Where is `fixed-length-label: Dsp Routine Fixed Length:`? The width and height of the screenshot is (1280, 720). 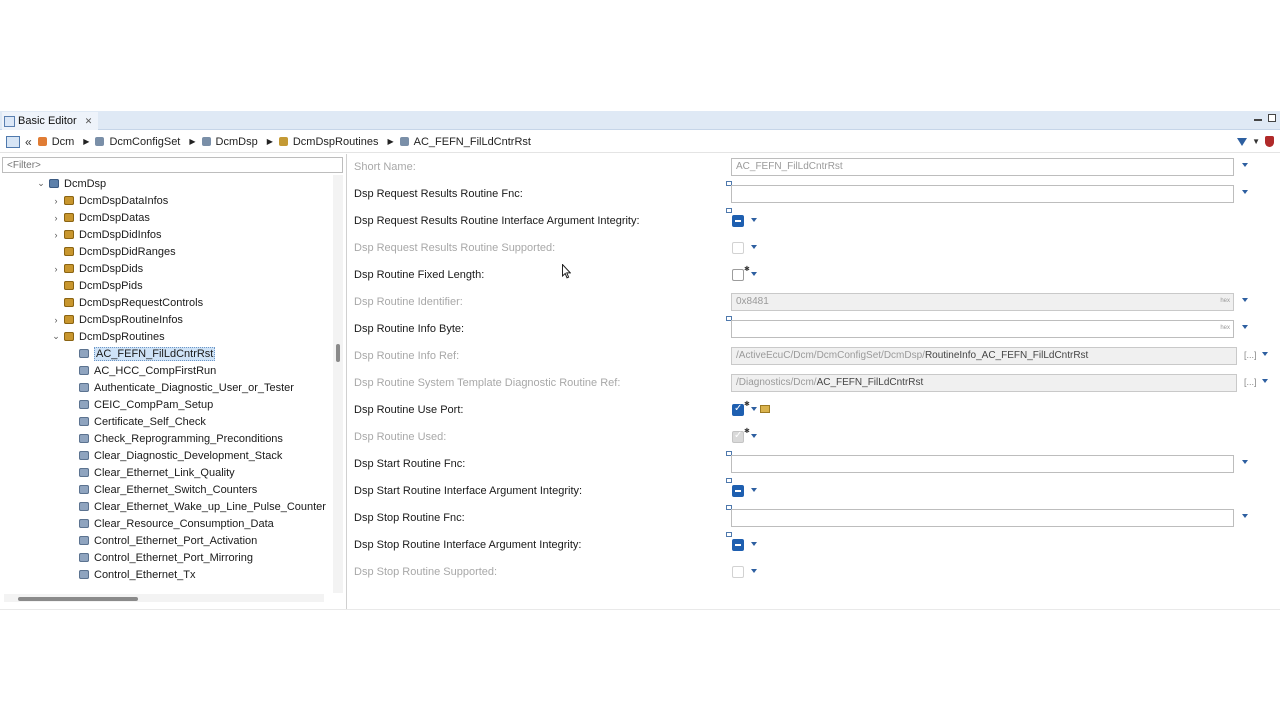 fixed-length-label: Dsp Routine Fixed Length: is located at coordinates (419, 275).